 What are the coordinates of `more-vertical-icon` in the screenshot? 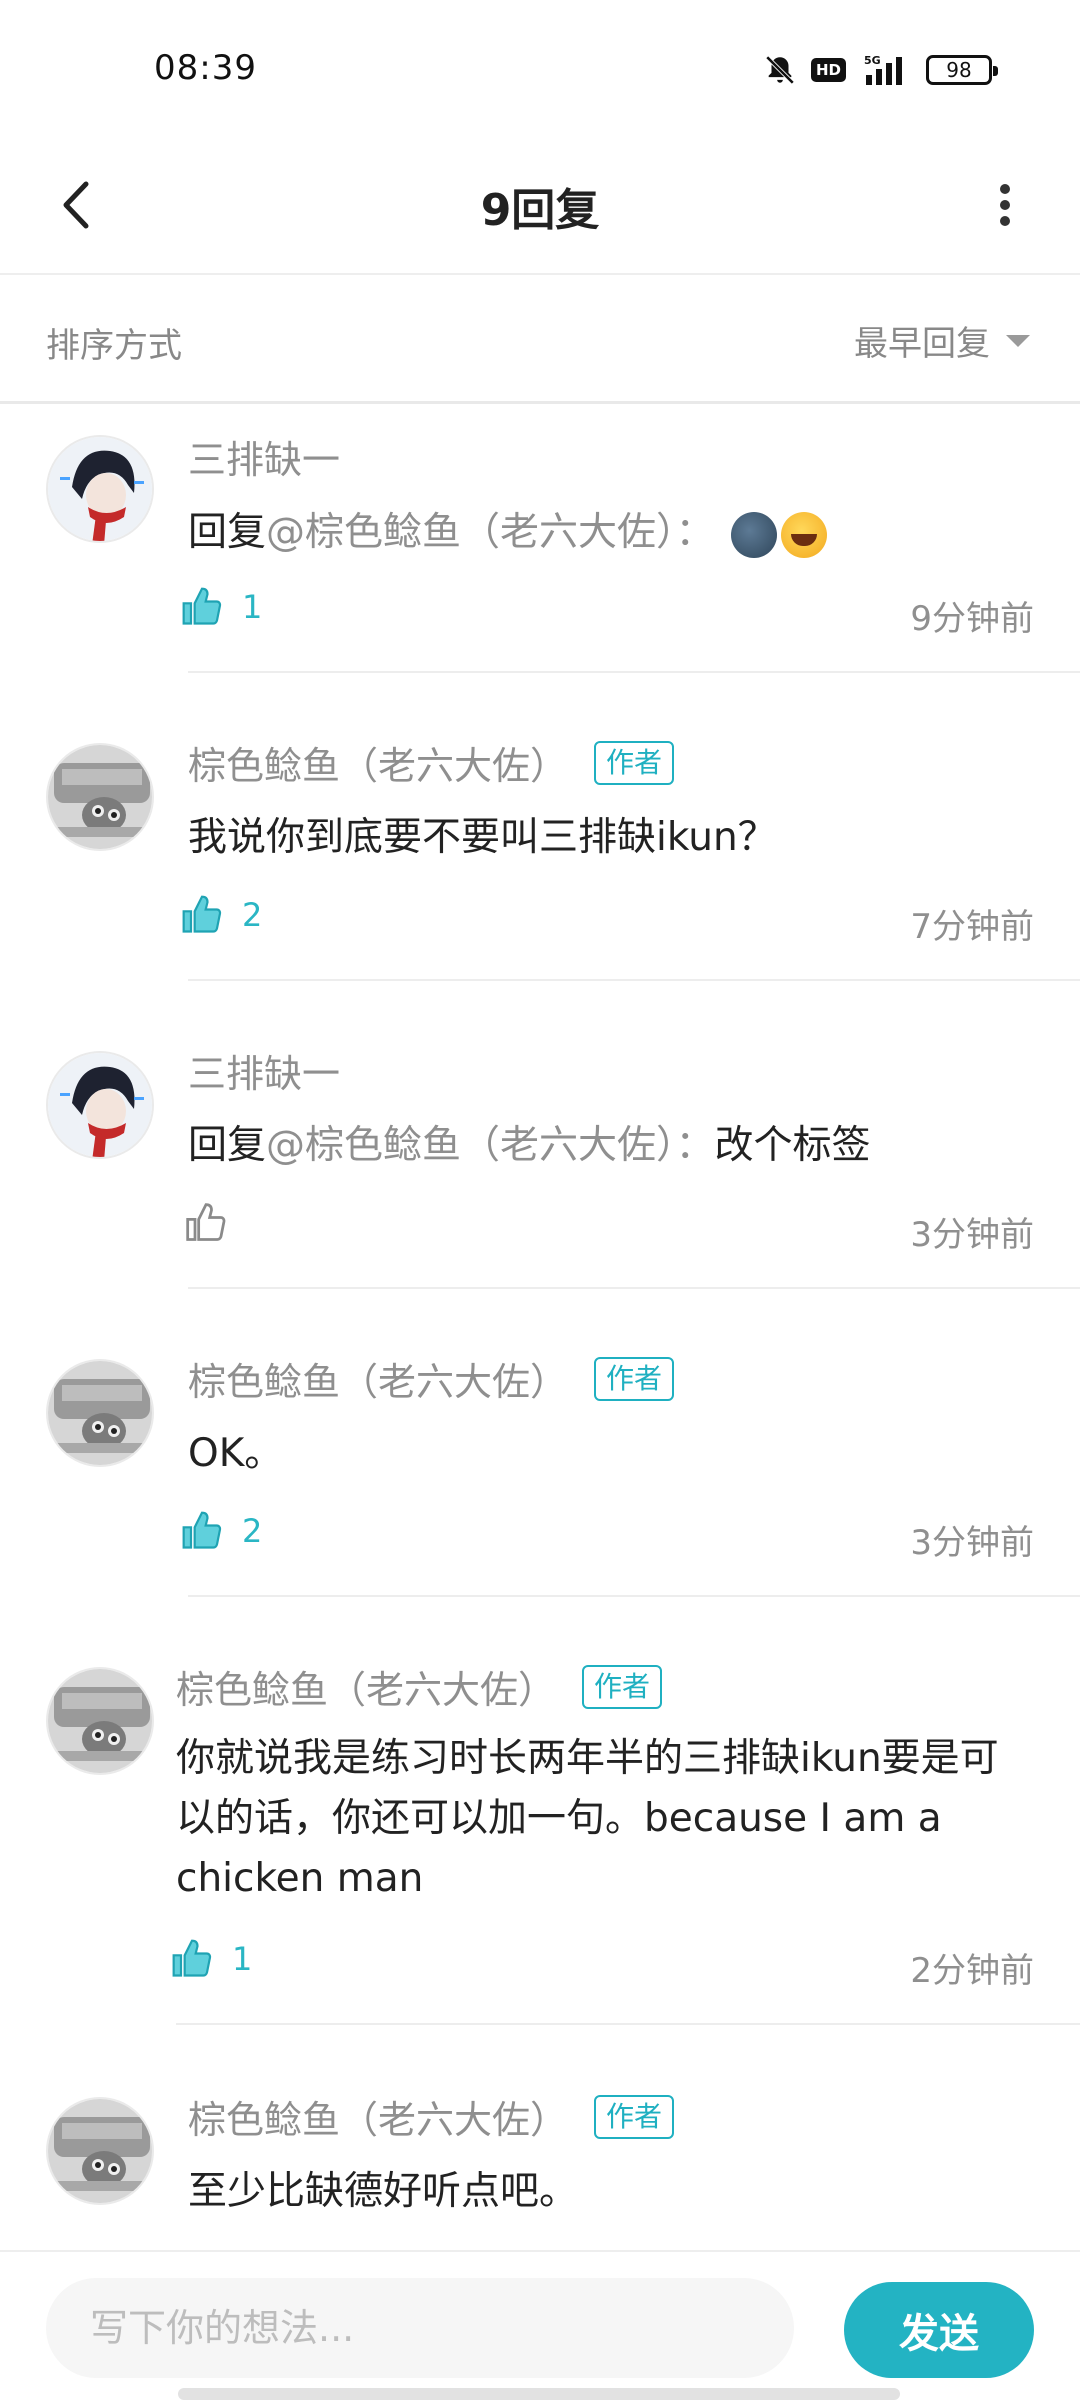 It's located at (1005, 205).